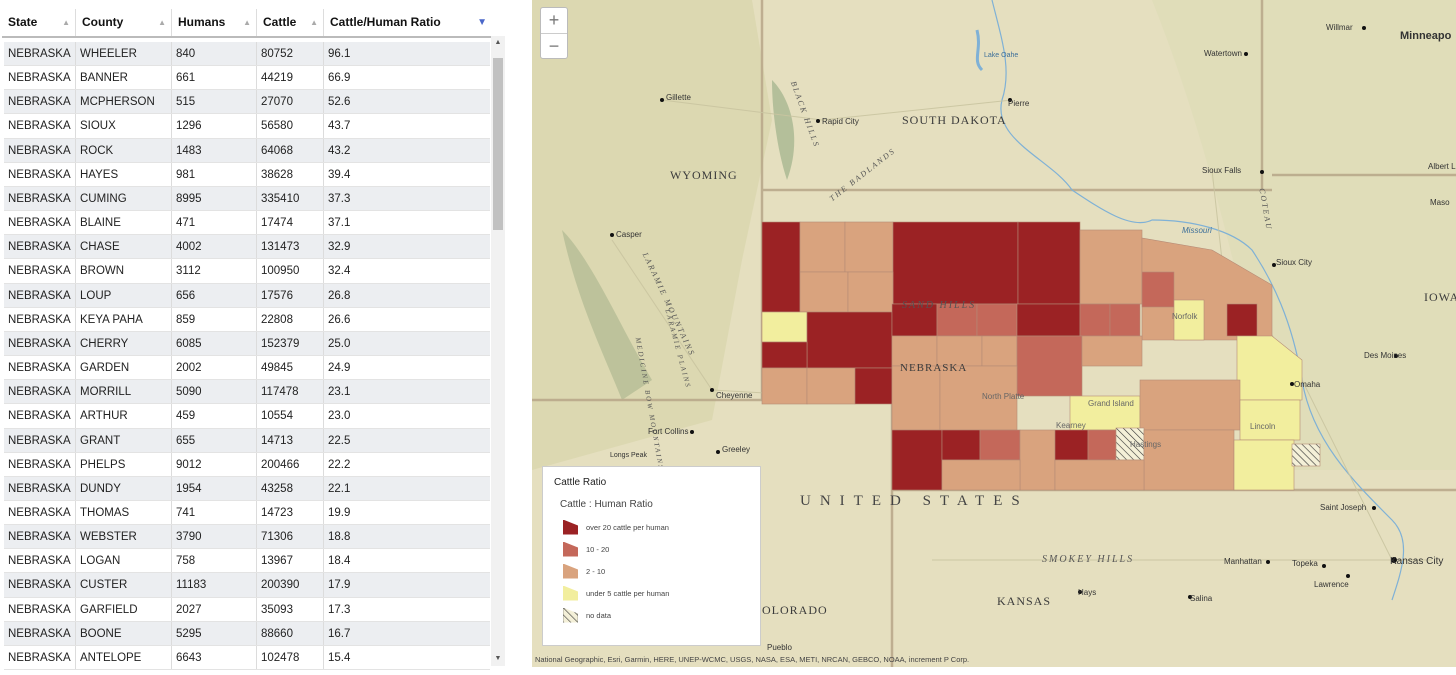 The height and width of the screenshot is (675, 1456). Describe the element at coordinates (290, 102) in the screenshot. I see `cell-cattle: 27070` at that location.